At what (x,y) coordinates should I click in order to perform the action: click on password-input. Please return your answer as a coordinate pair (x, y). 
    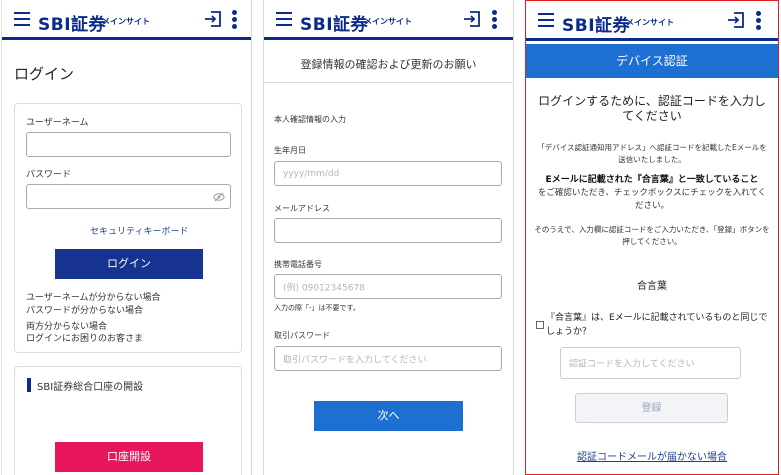
    Looking at the image, I should click on (128, 196).